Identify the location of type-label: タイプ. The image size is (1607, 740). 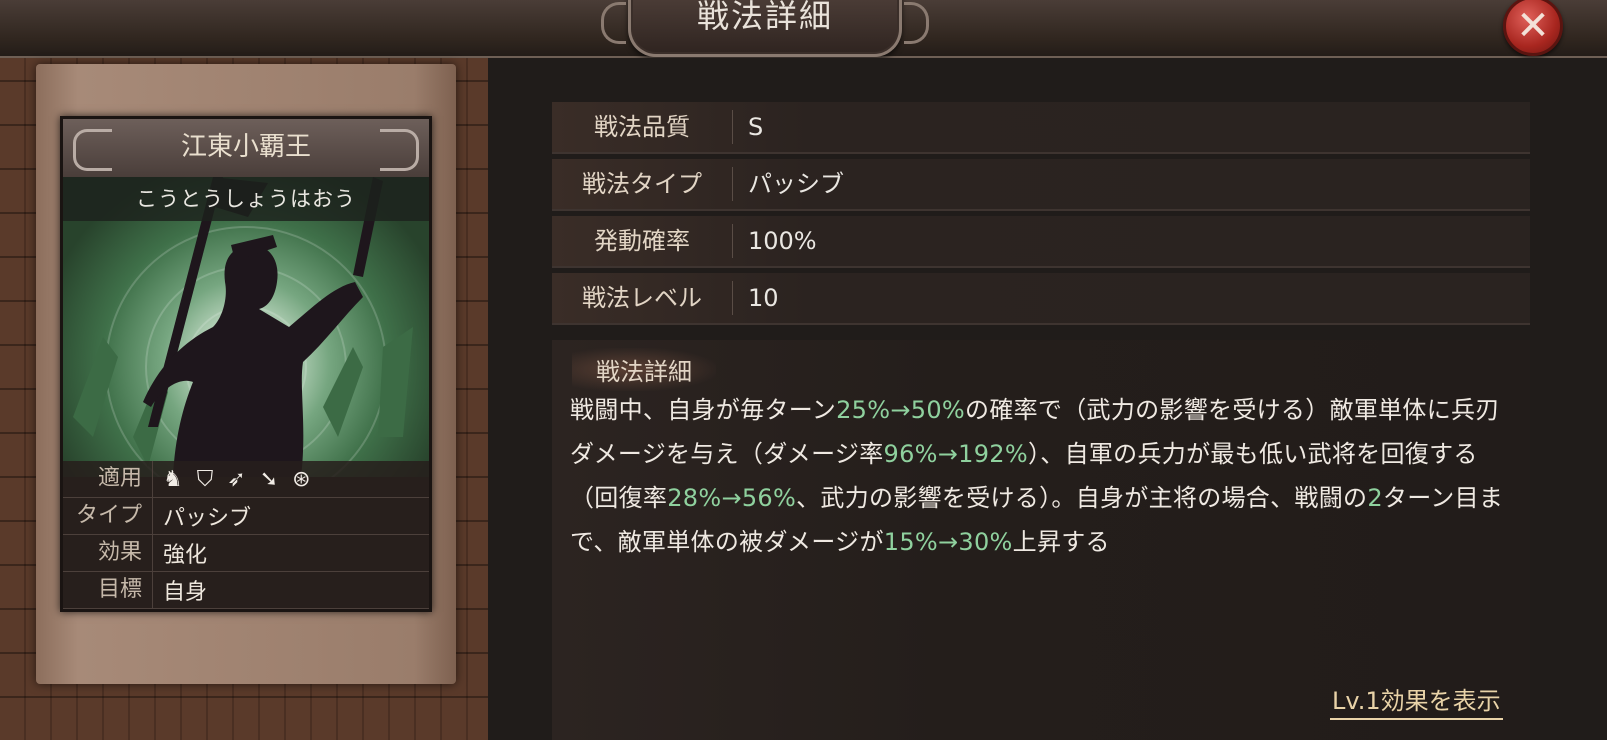
(108, 516).